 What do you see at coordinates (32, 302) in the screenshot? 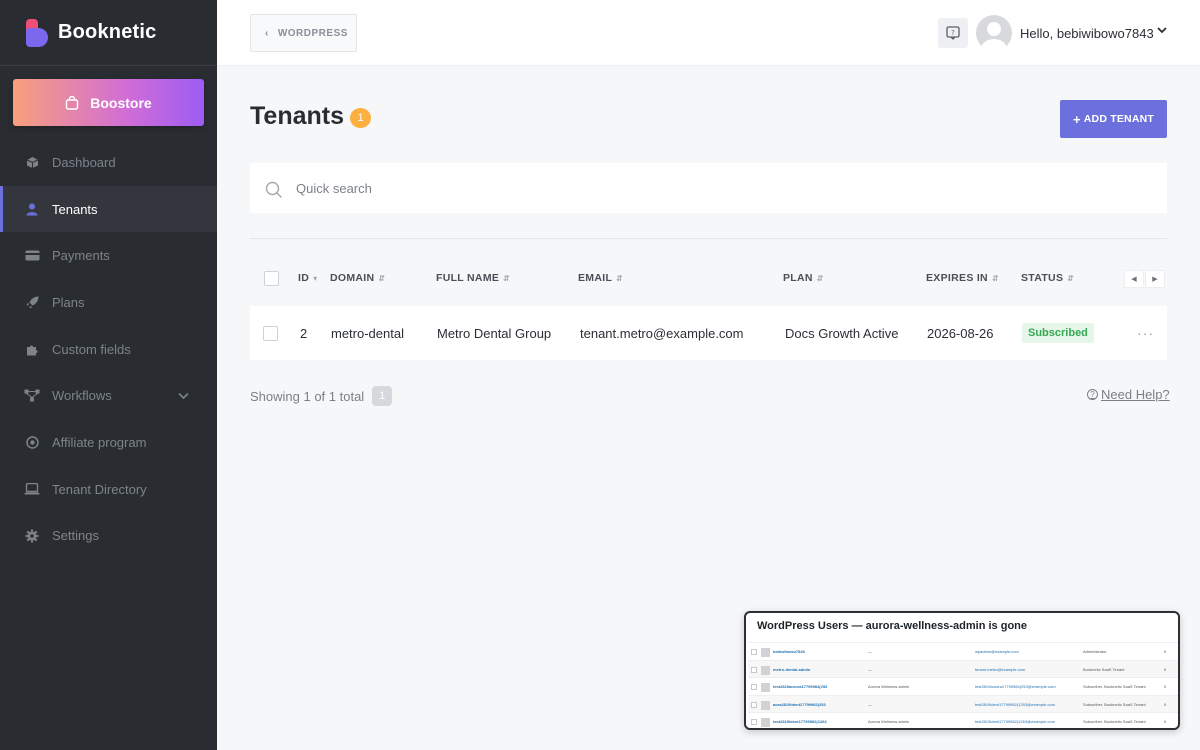
I see `rocket-icon` at bounding box center [32, 302].